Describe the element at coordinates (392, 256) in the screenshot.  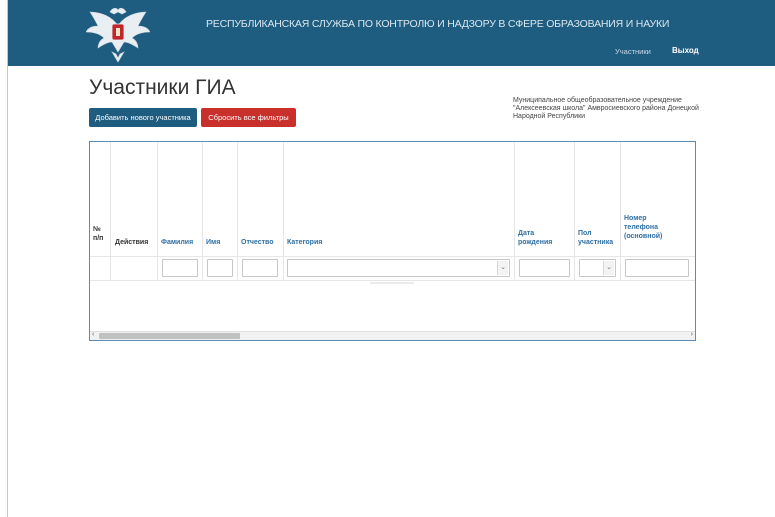
I see `filter-row-divider` at that location.